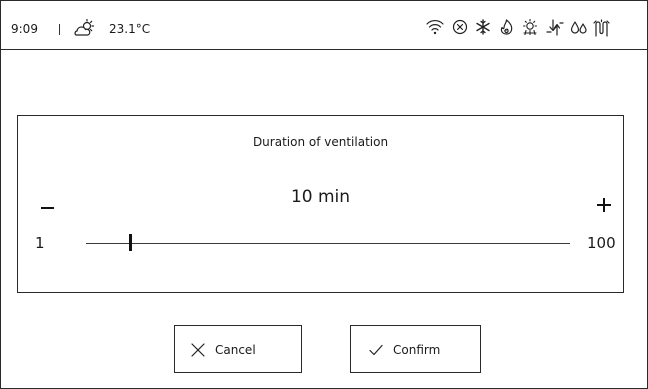 The height and width of the screenshot is (389, 648). Describe the element at coordinates (555, 27) in the screenshot. I see `ventilation-arrows-icon` at that location.